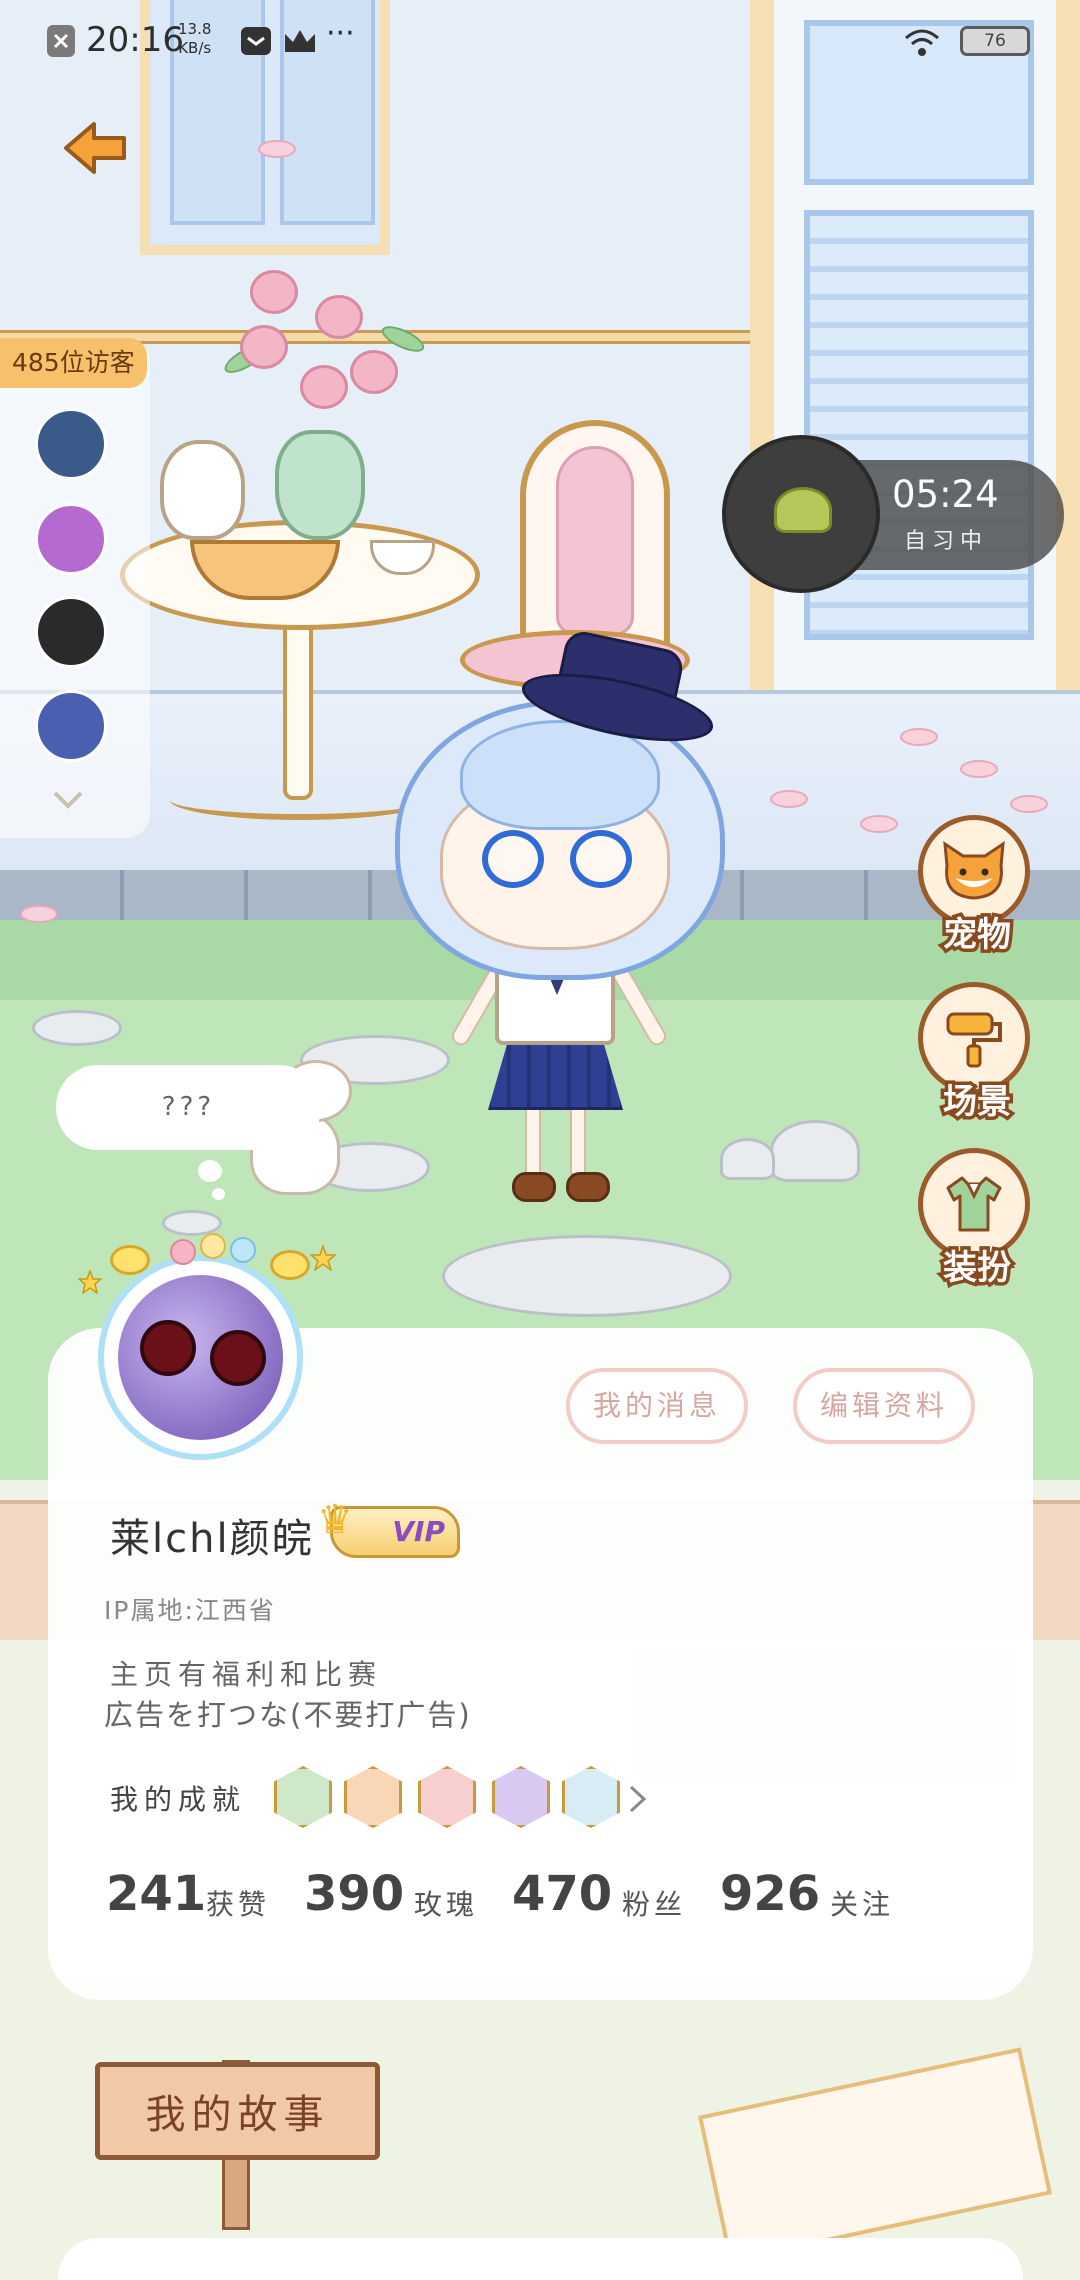 The image size is (1080, 2280). Describe the element at coordinates (922, 42) in the screenshot. I see `wifi-icon` at that location.